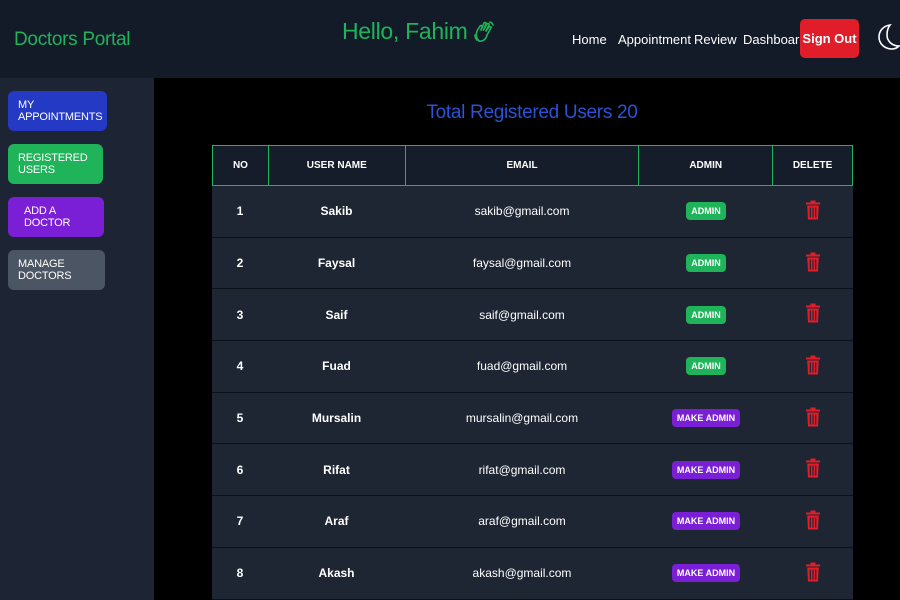 This screenshot has height=600, width=900. What do you see at coordinates (532, 112) in the screenshot?
I see `page-title: Total Registered Users 20` at bounding box center [532, 112].